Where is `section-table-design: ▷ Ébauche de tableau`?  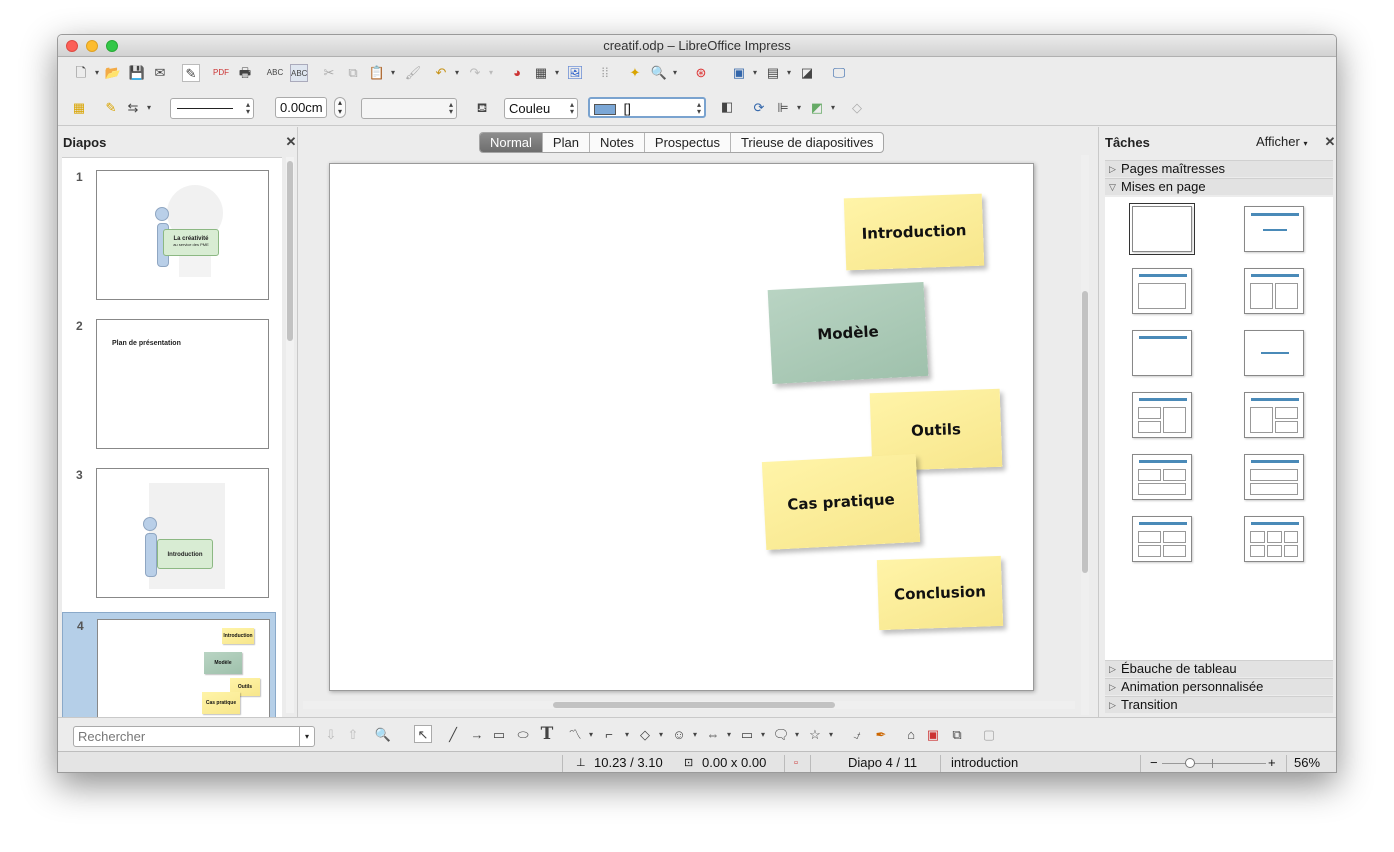 section-table-design: ▷ Ébauche de tableau is located at coordinates (1219, 668).